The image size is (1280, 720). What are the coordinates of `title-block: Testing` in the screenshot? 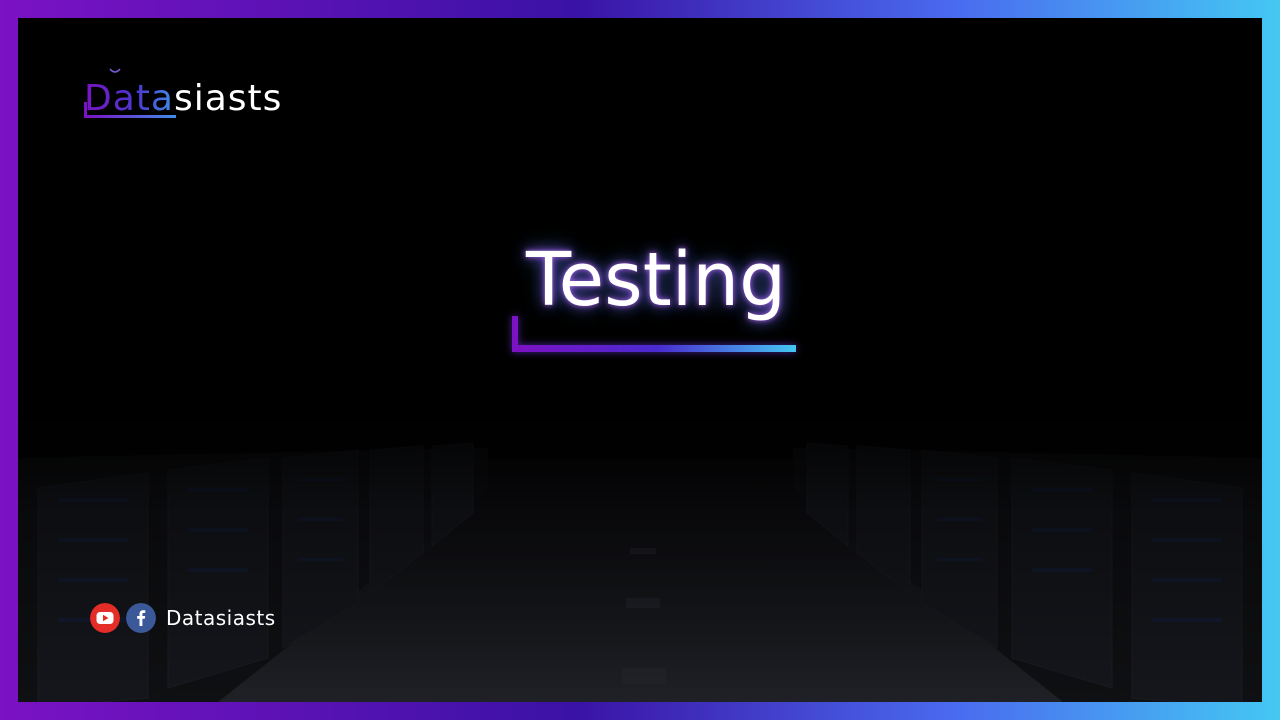 It's located at (655, 293).